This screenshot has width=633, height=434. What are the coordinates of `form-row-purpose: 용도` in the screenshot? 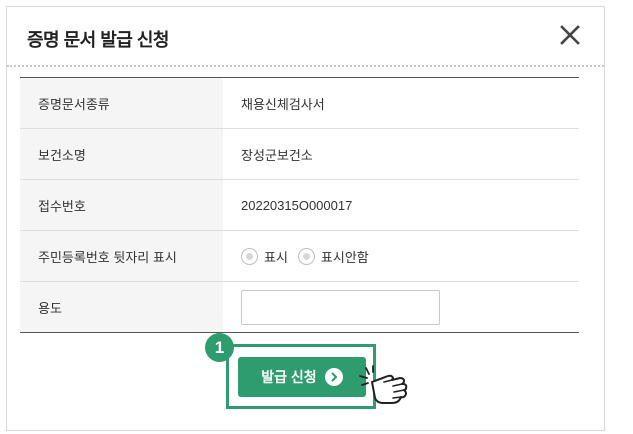 It's located at (299, 307).